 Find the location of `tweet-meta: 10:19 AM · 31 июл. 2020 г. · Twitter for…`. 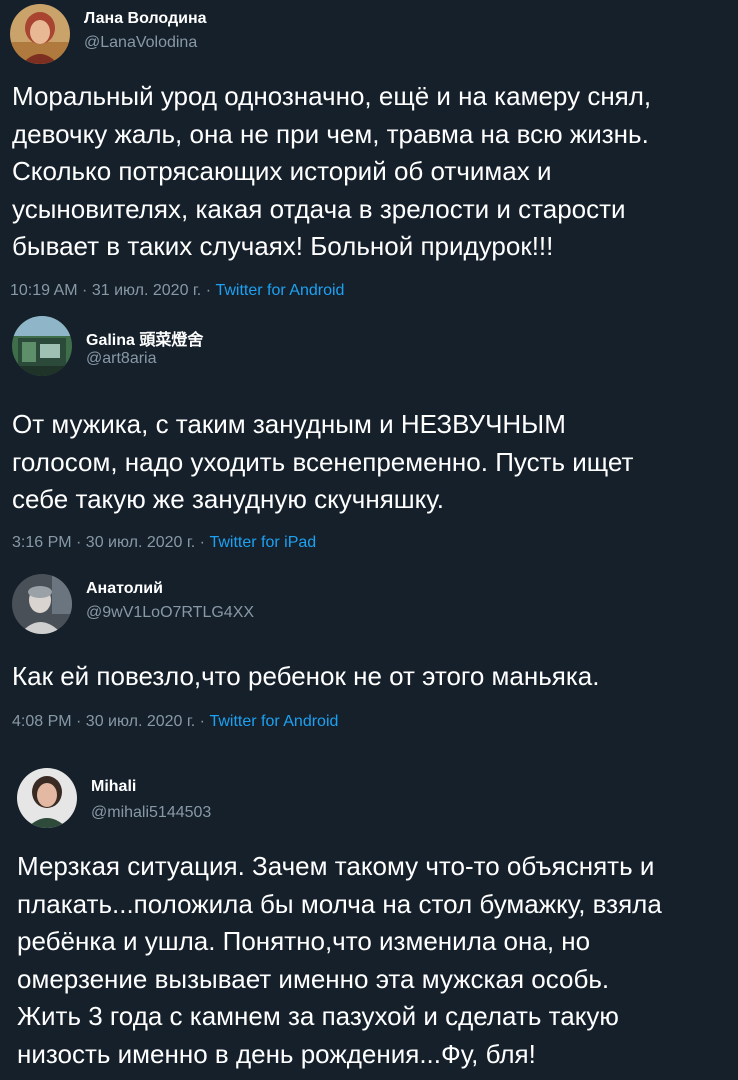

tweet-meta: 10:19 AM · 31 июл. 2020 г. · Twitter for… is located at coordinates (177, 291).